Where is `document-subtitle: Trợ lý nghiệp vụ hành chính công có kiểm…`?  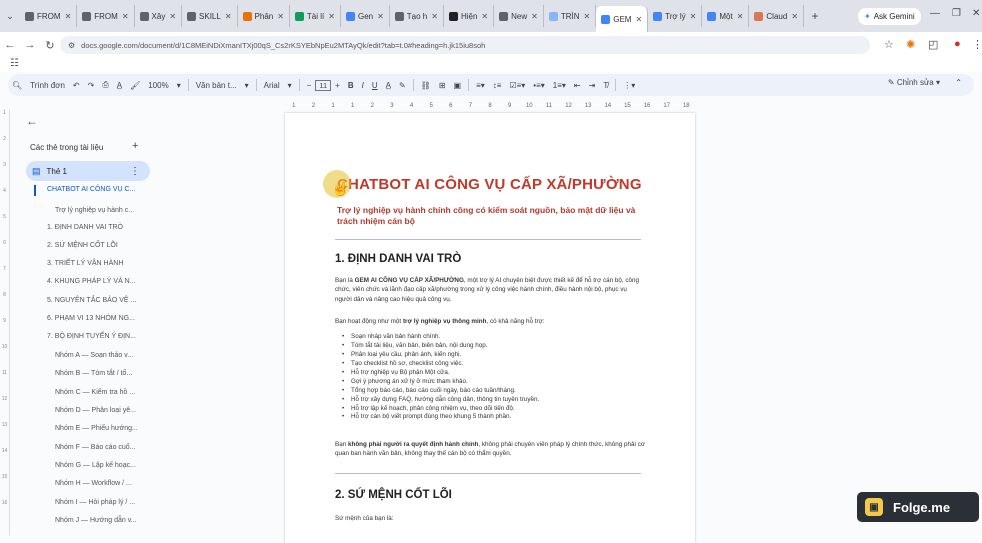
document-subtitle: Trợ lý nghiệp vụ hành chính công có kiểm… is located at coordinates (493, 216).